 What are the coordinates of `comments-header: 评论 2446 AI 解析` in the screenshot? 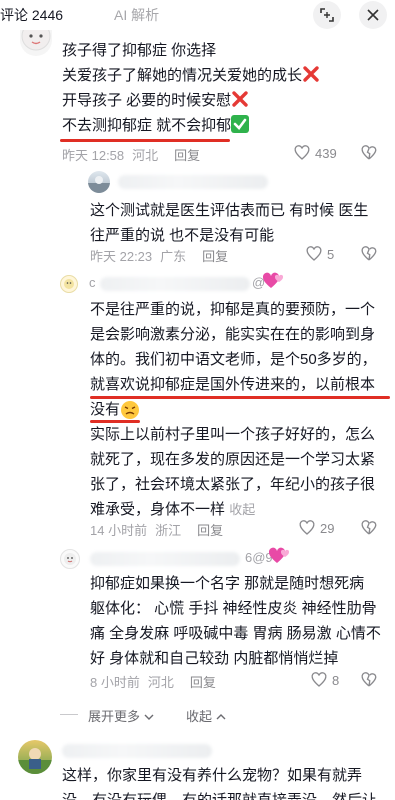 It's located at (197, 15).